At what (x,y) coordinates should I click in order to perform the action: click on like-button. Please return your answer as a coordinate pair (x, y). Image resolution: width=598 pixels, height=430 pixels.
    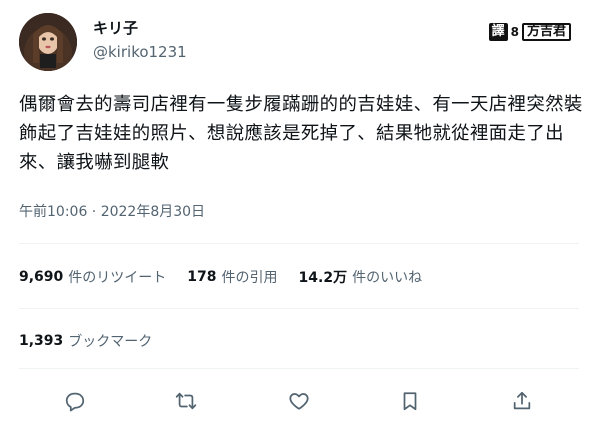
    Looking at the image, I should click on (299, 401).